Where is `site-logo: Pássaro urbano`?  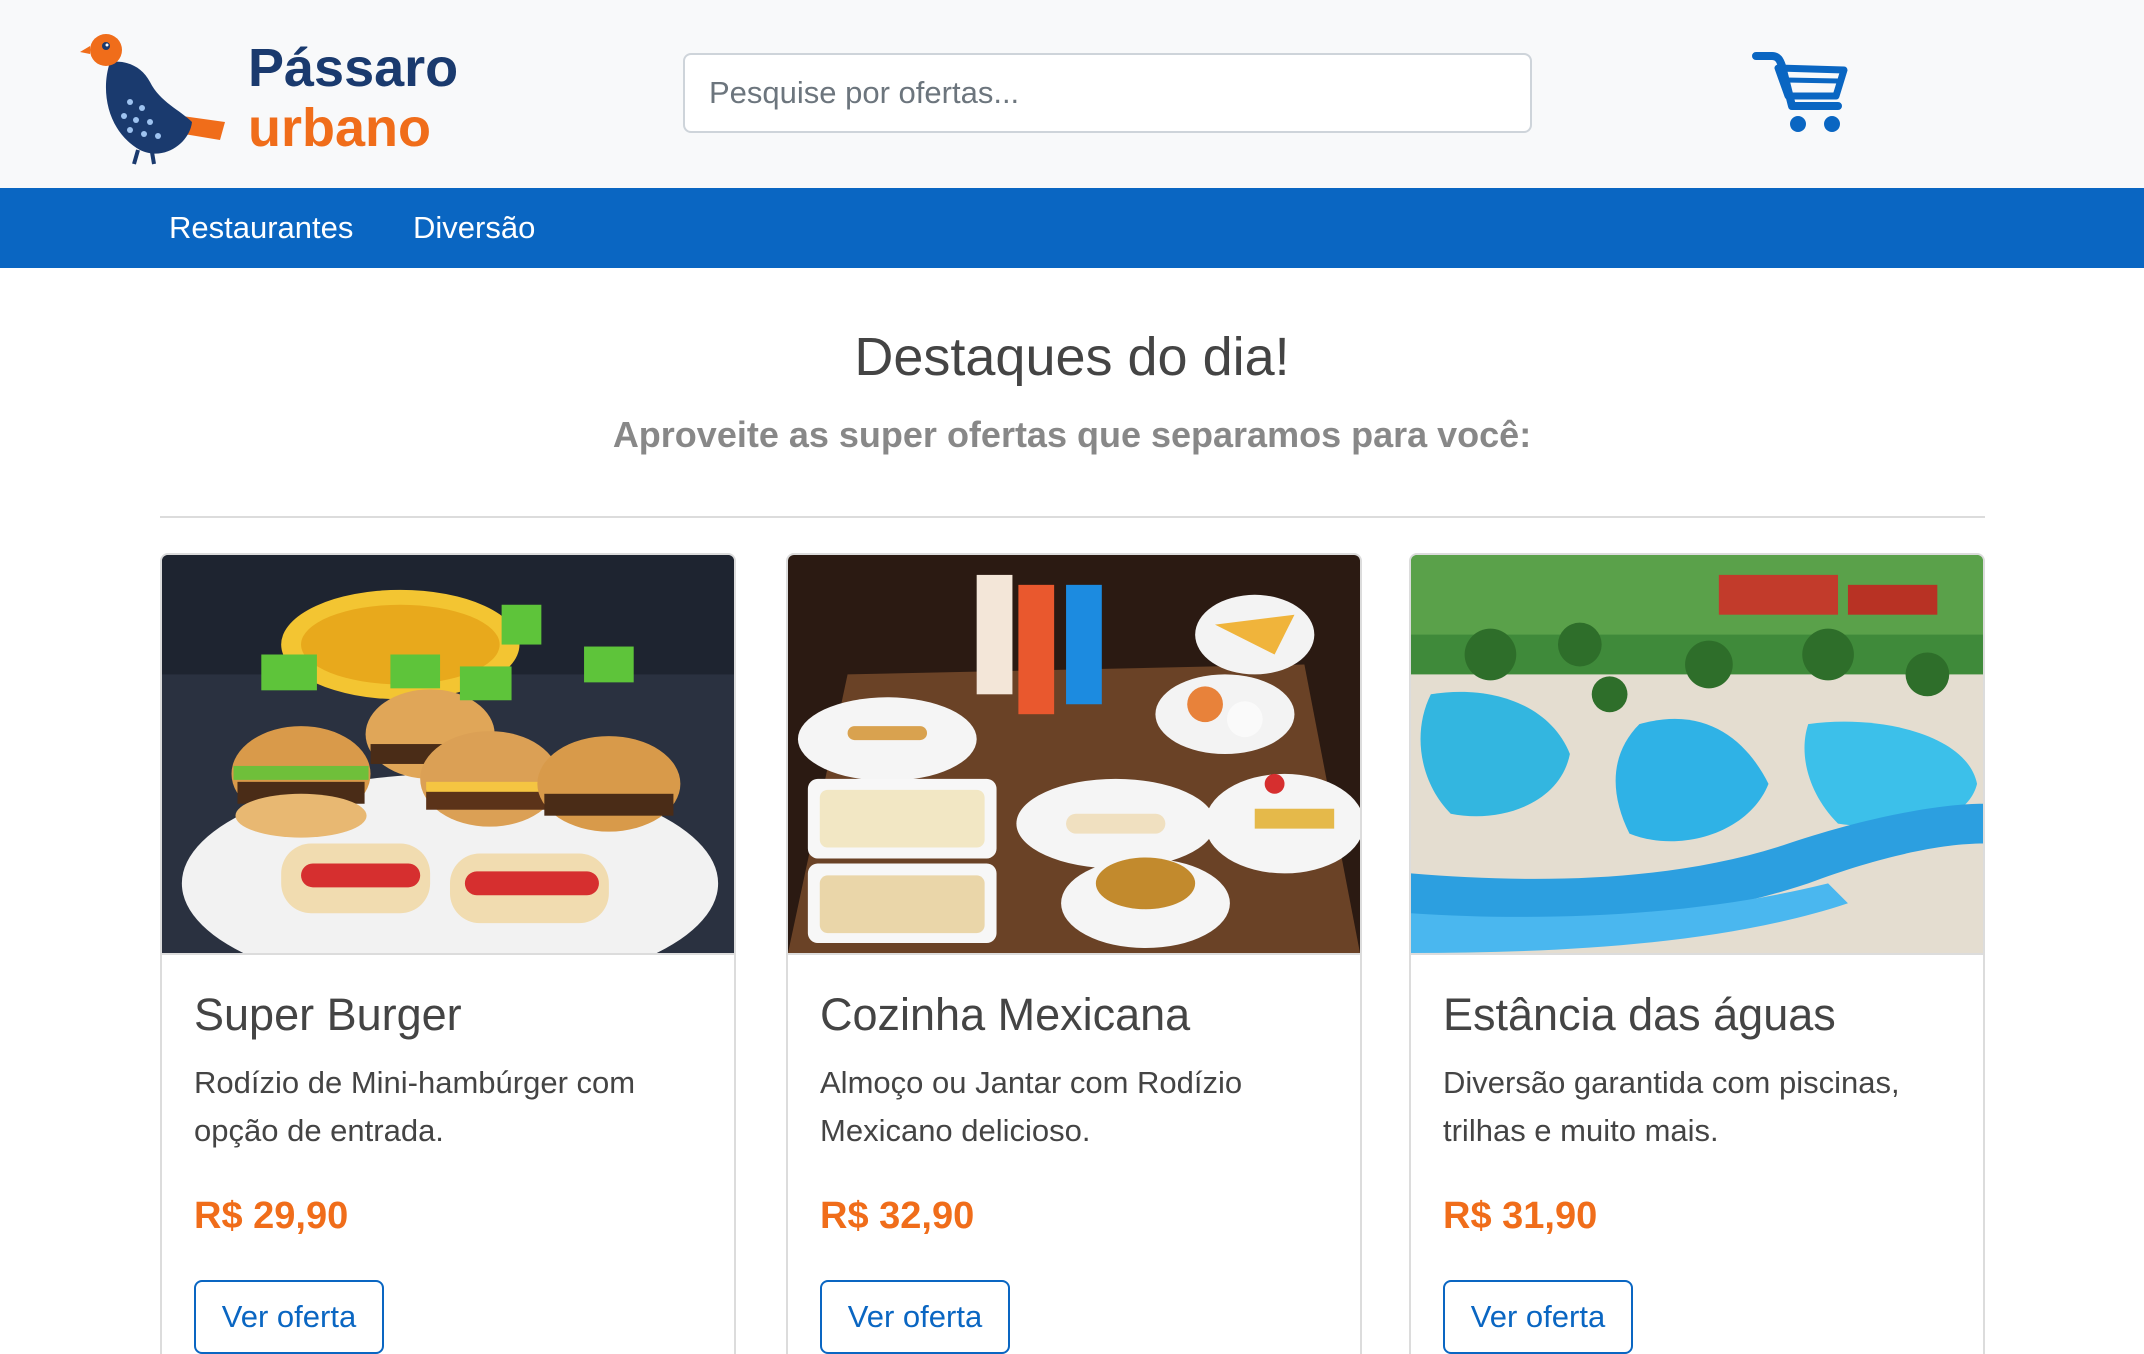
site-logo: Pássaro urbano is located at coordinates (270, 94).